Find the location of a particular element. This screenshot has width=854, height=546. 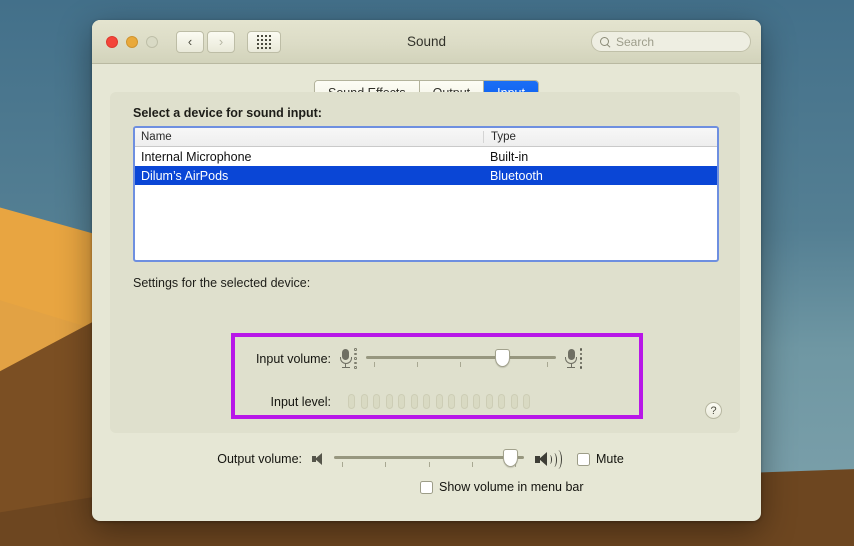

input-level-meter is located at coordinates (439, 401).